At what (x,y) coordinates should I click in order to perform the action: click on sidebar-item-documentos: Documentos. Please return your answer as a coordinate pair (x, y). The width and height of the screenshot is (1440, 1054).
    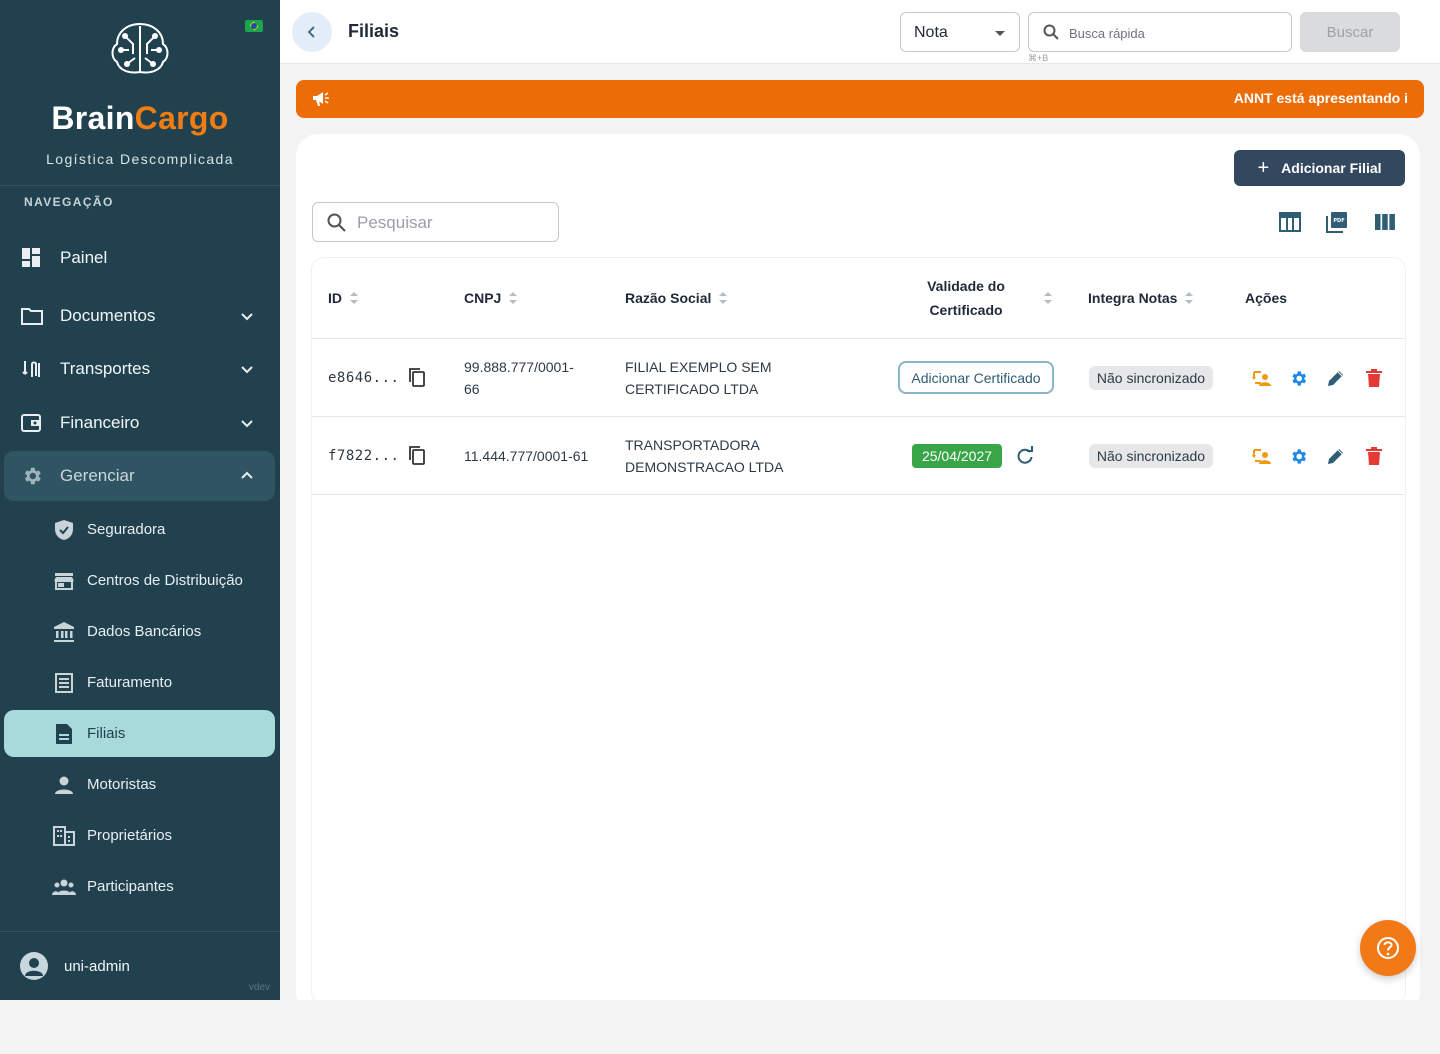
    Looking at the image, I should click on (139, 316).